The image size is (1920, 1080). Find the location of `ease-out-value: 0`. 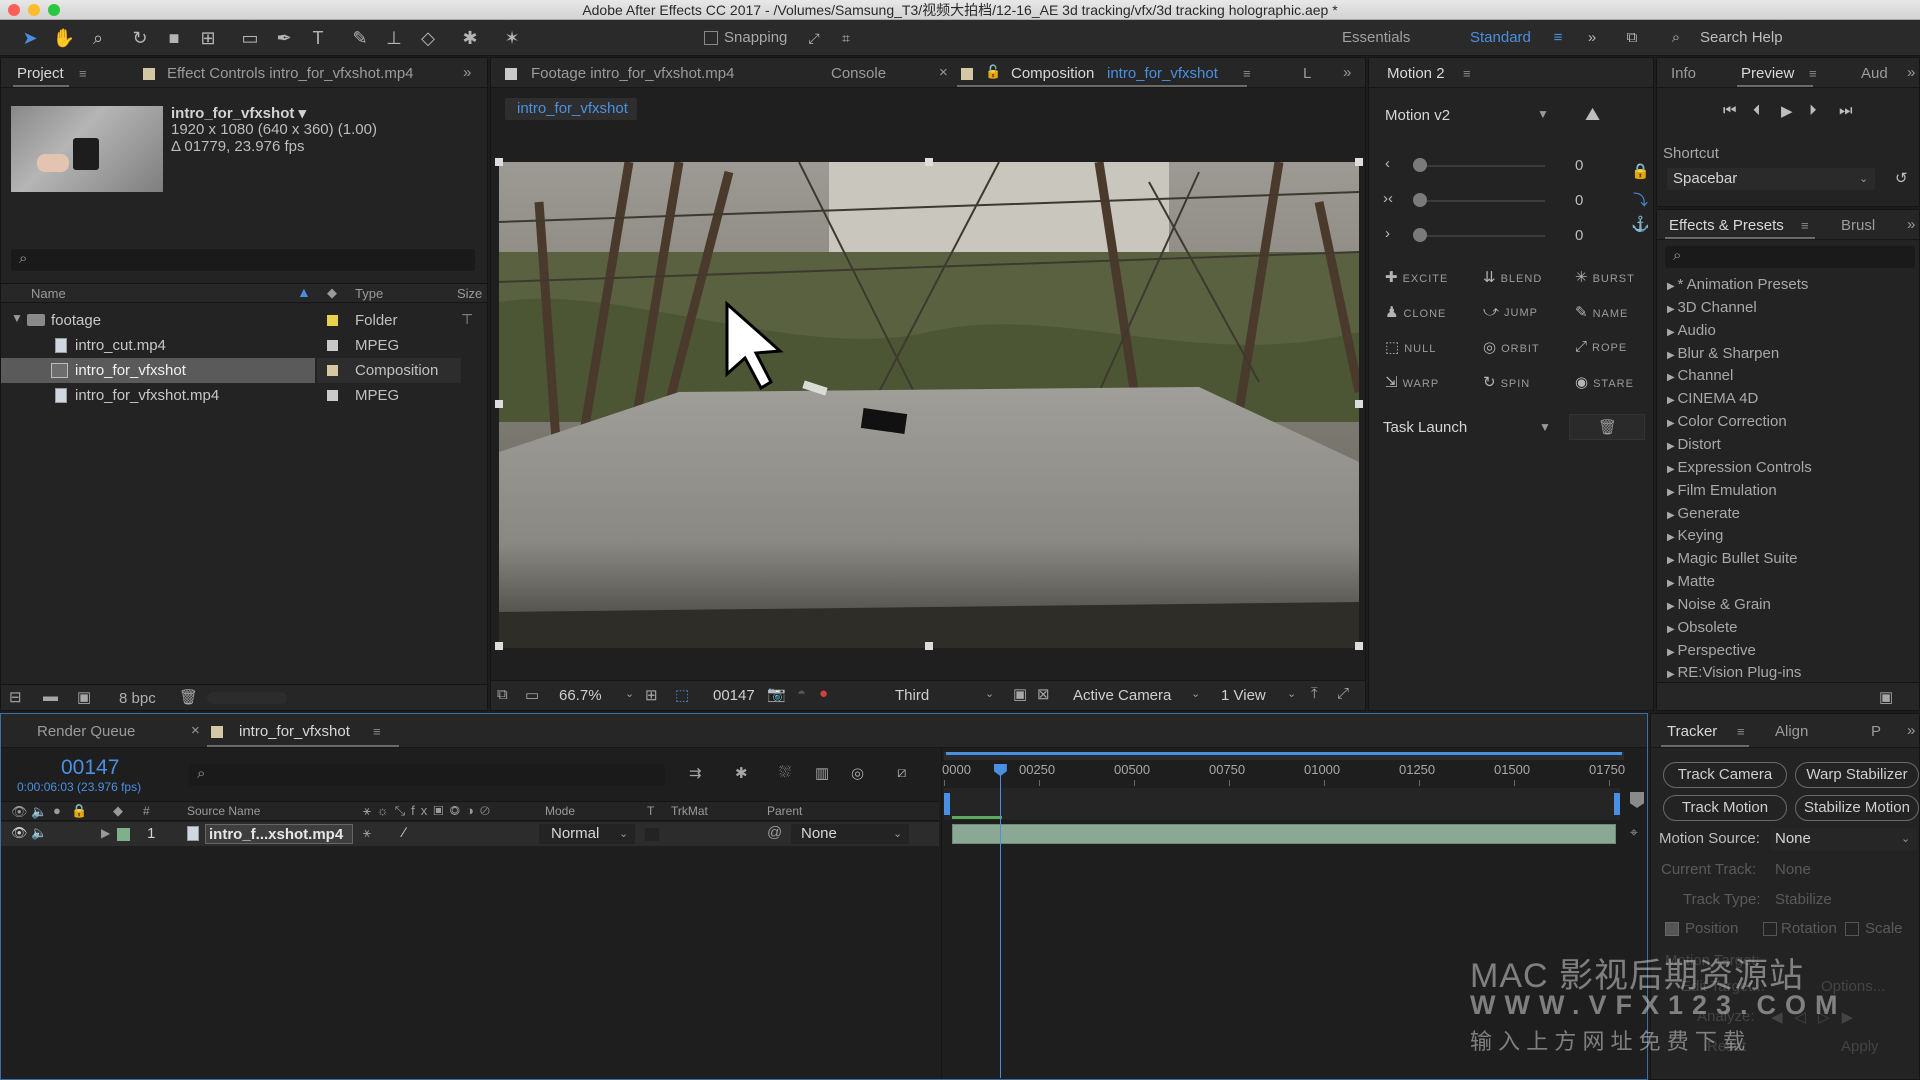

ease-out-value: 0 is located at coordinates (1579, 235).